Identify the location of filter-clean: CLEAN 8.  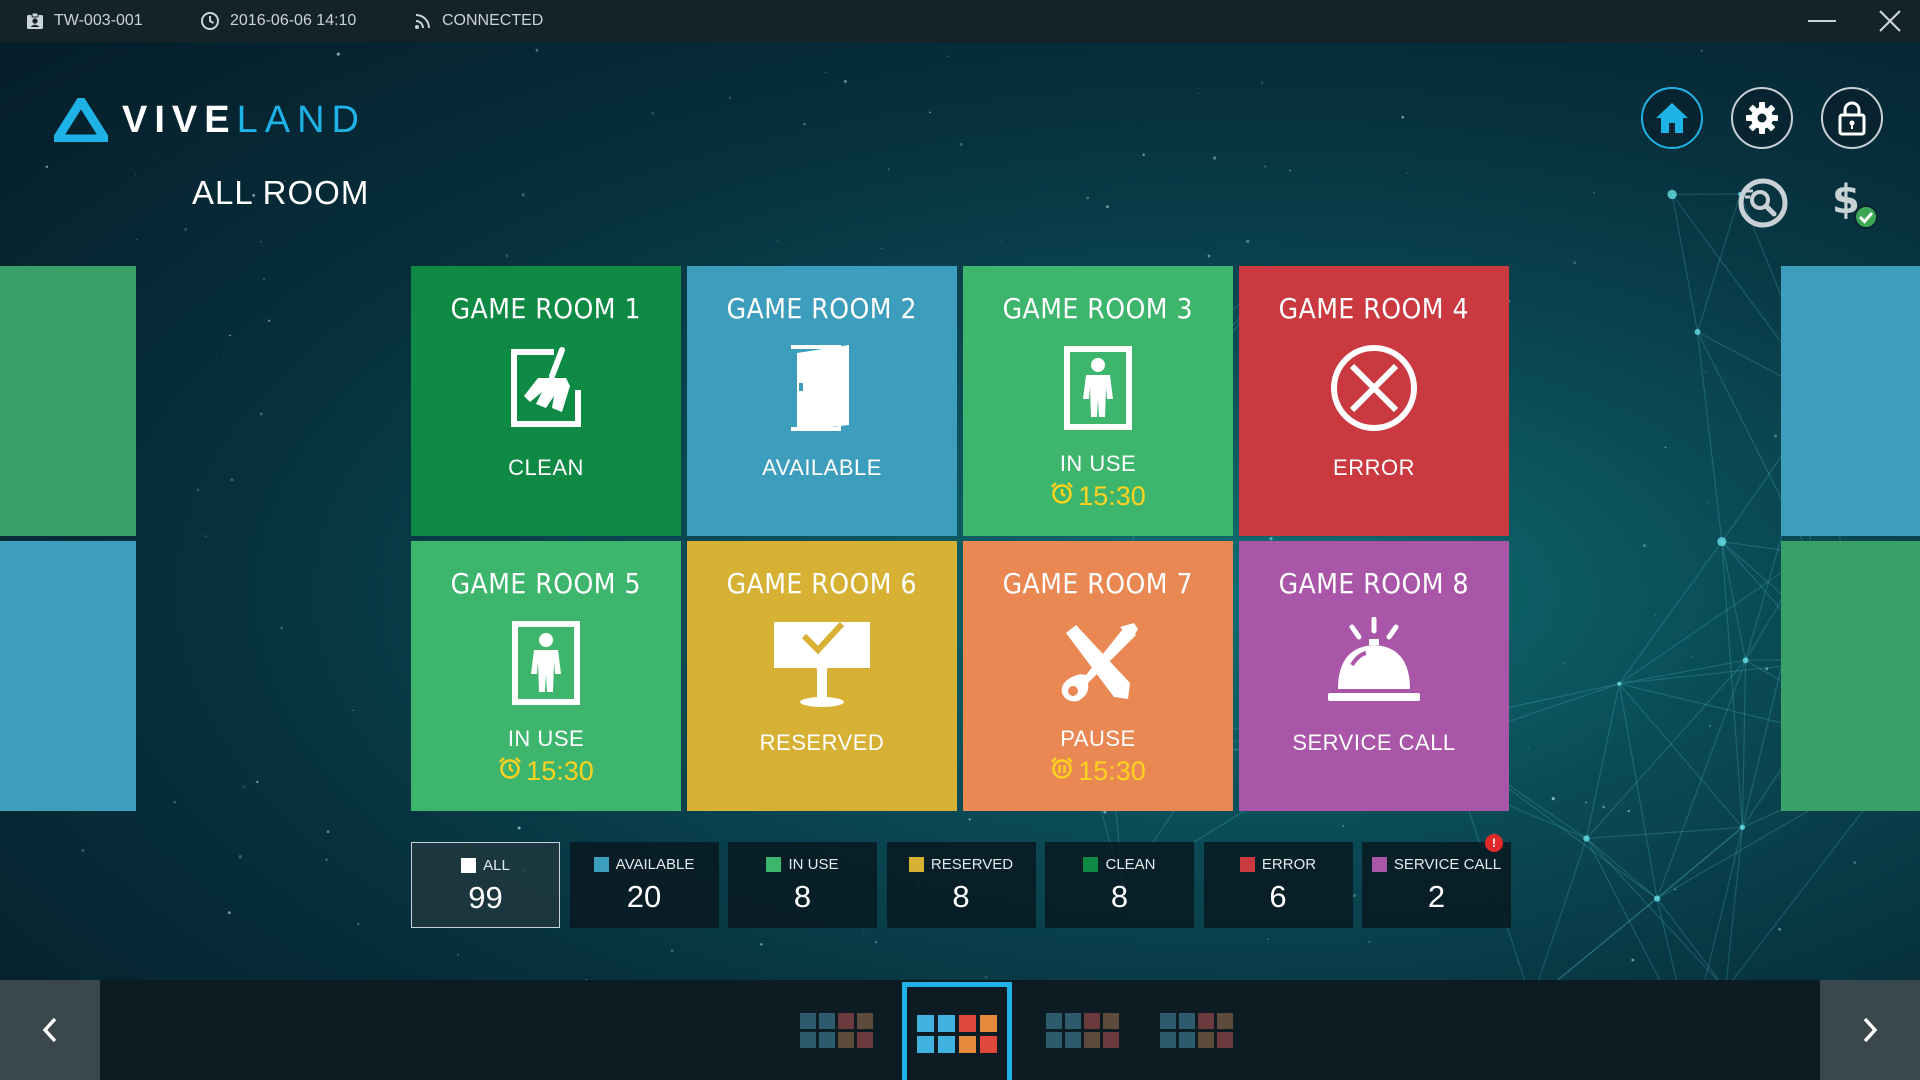
(1119, 885).